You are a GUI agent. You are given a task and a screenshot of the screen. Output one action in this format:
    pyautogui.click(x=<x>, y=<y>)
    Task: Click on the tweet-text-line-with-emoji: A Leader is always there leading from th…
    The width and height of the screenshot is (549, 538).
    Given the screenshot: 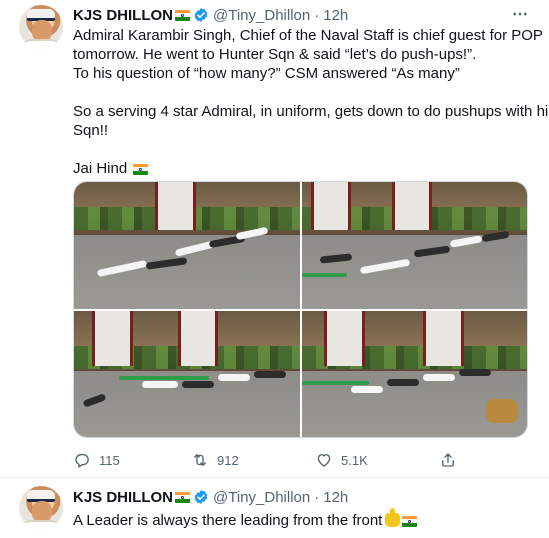 What is the action you would take?
    pyautogui.click(x=303, y=519)
    